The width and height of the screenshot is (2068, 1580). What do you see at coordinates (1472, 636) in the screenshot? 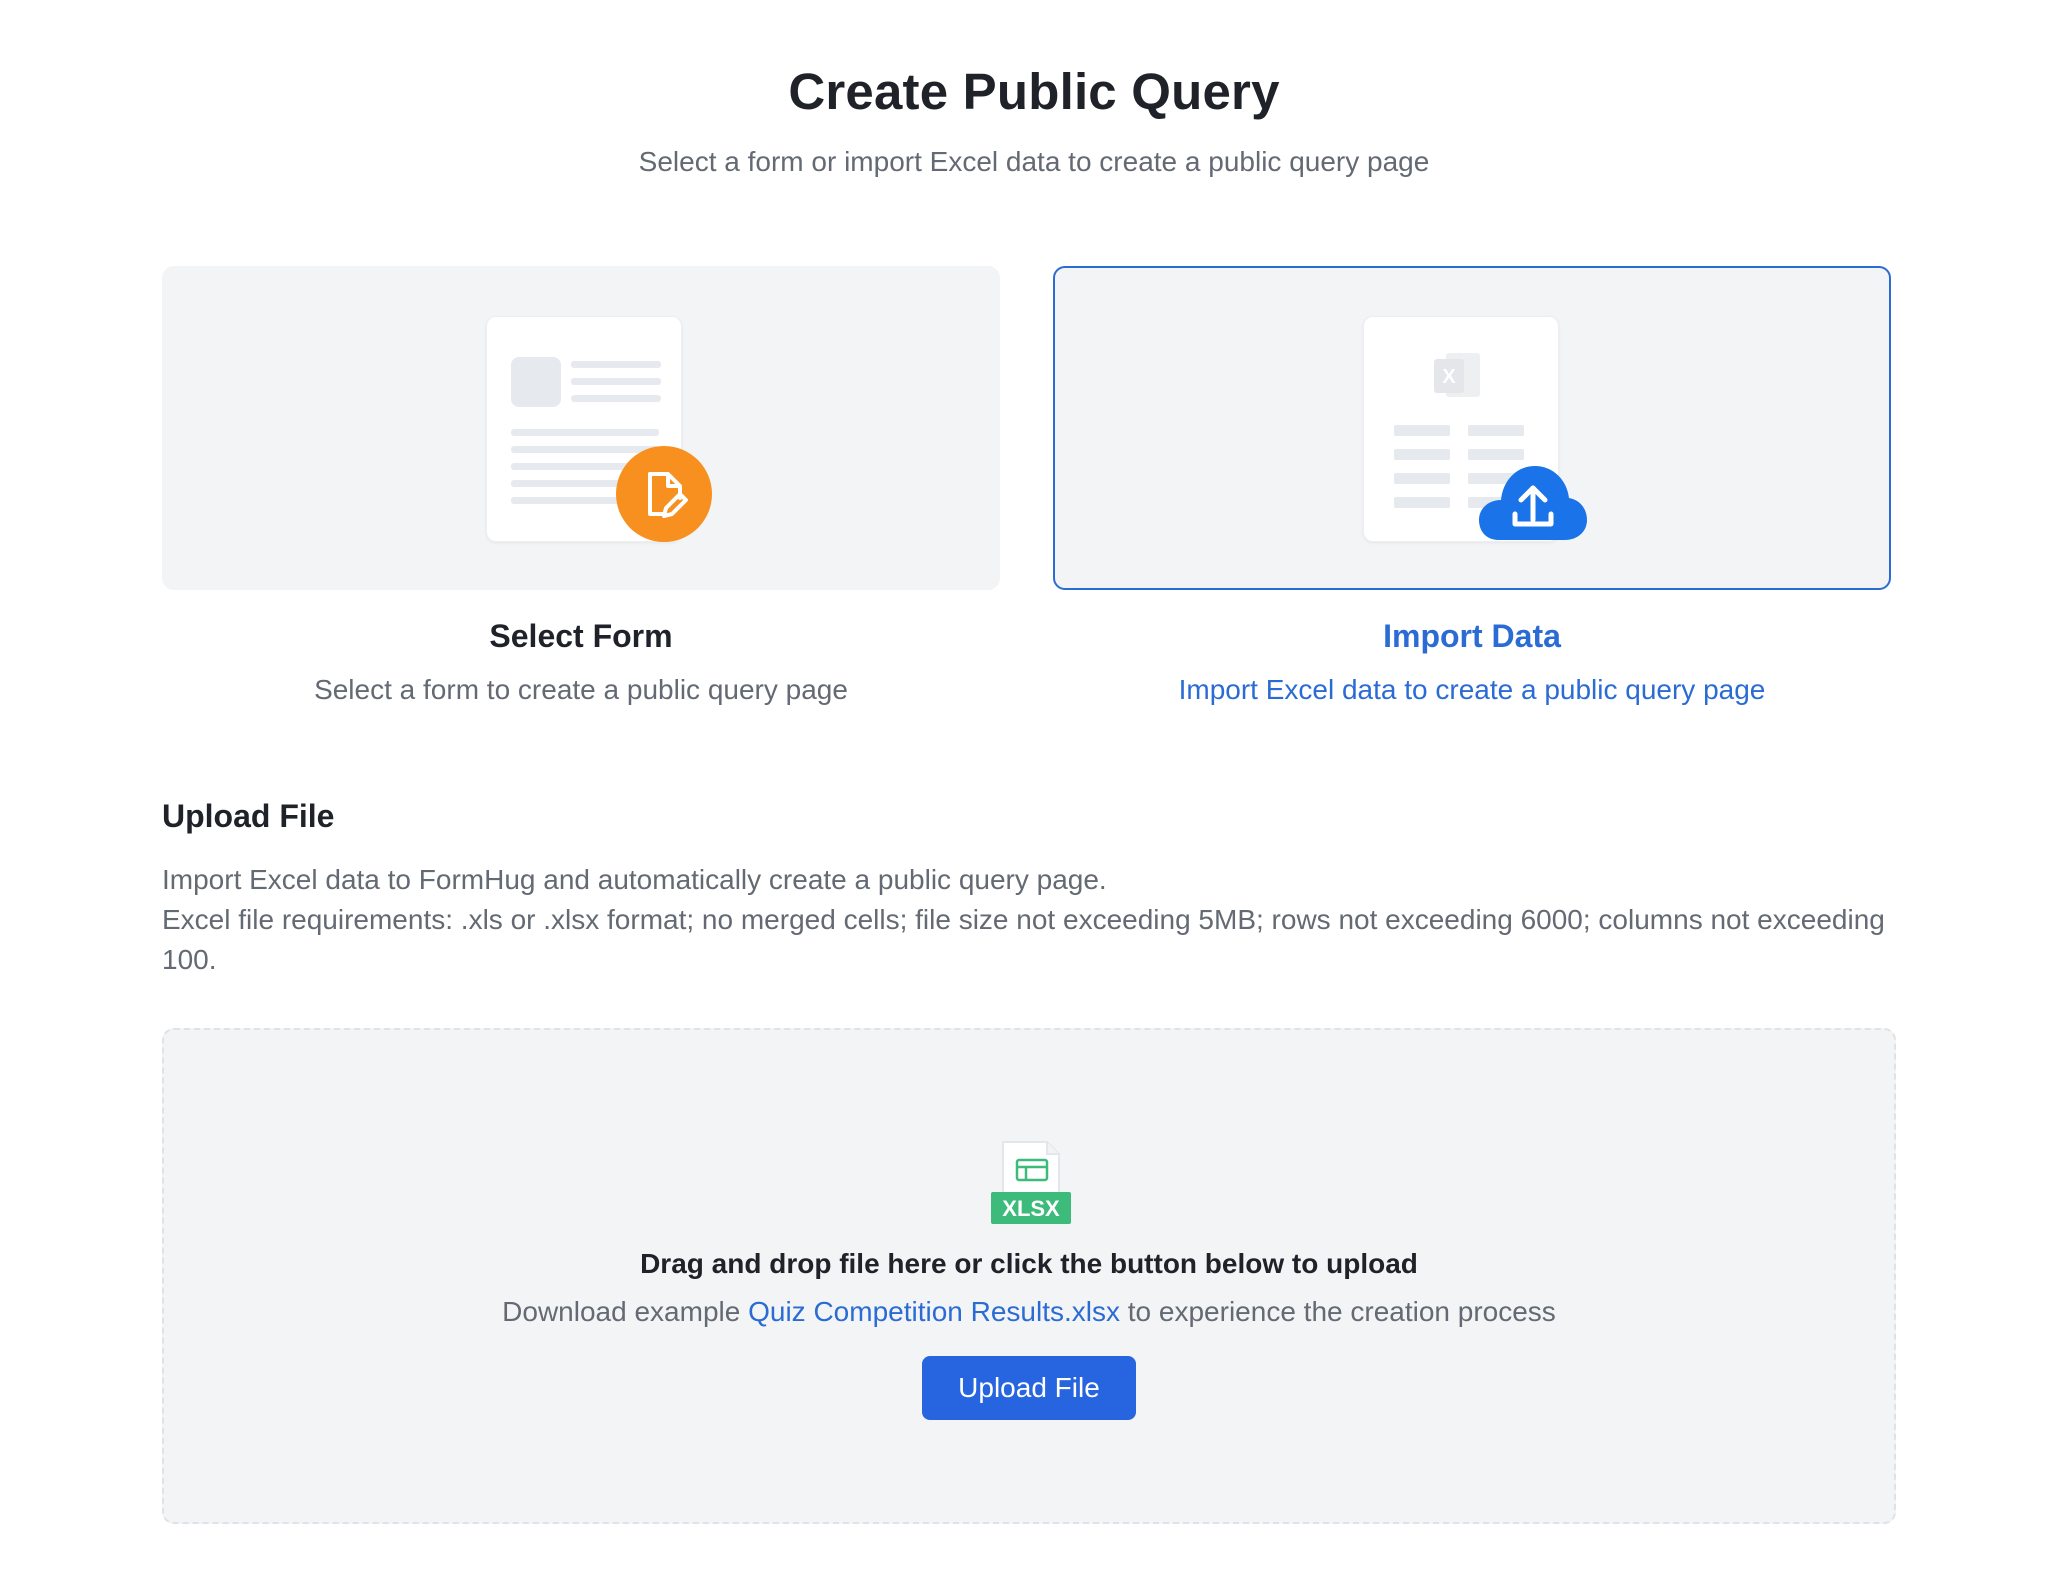
I see `import-data-title: Import Data` at bounding box center [1472, 636].